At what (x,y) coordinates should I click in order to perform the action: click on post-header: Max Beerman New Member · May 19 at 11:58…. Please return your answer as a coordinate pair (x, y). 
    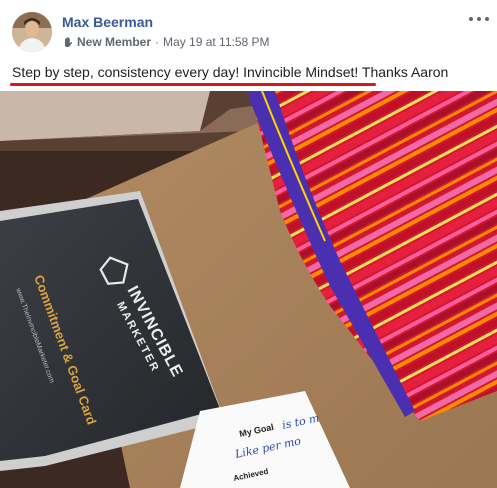
    Looking at the image, I should click on (248, 29).